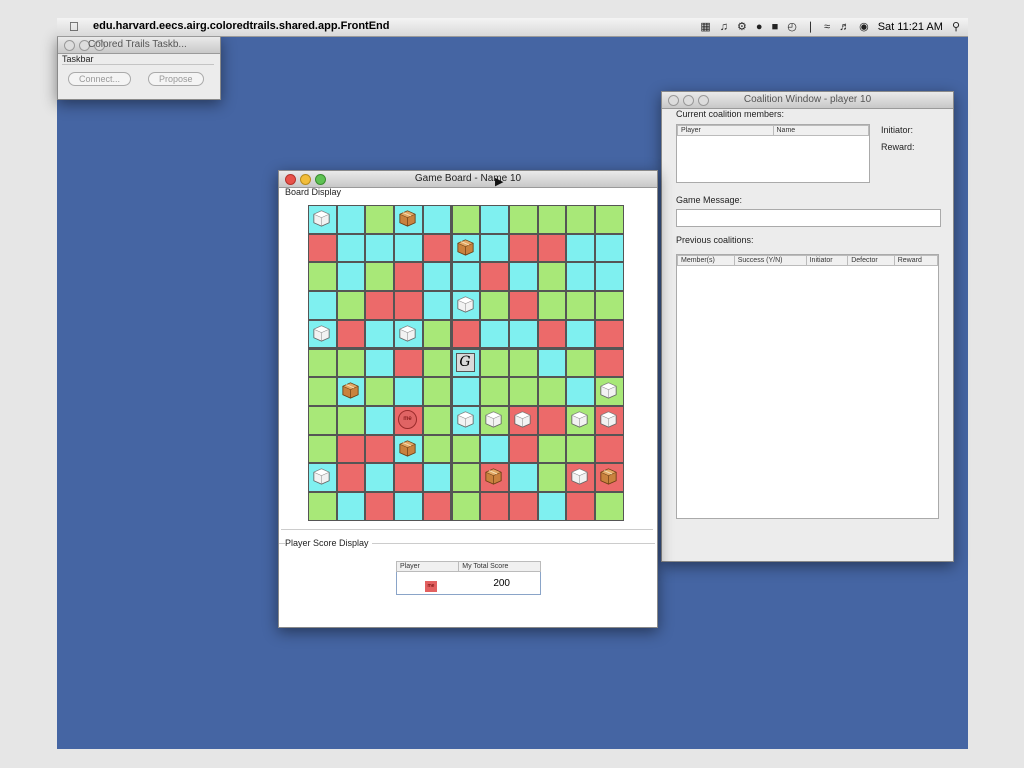  What do you see at coordinates (724, 27) in the screenshot?
I see `music-icon: ♫` at bounding box center [724, 27].